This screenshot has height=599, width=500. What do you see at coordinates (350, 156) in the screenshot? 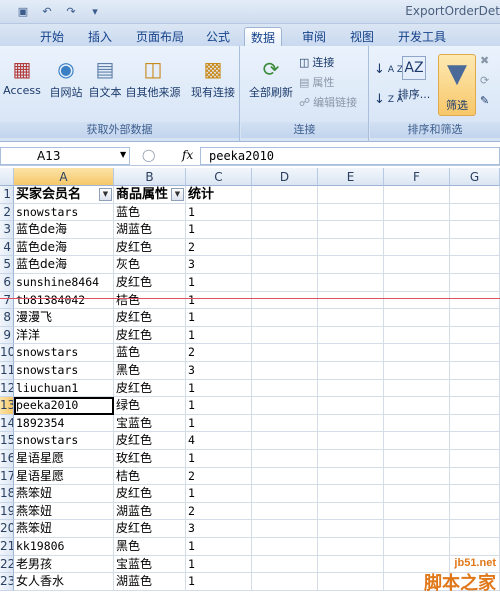
I see `formula-input: peeka2010` at bounding box center [350, 156].